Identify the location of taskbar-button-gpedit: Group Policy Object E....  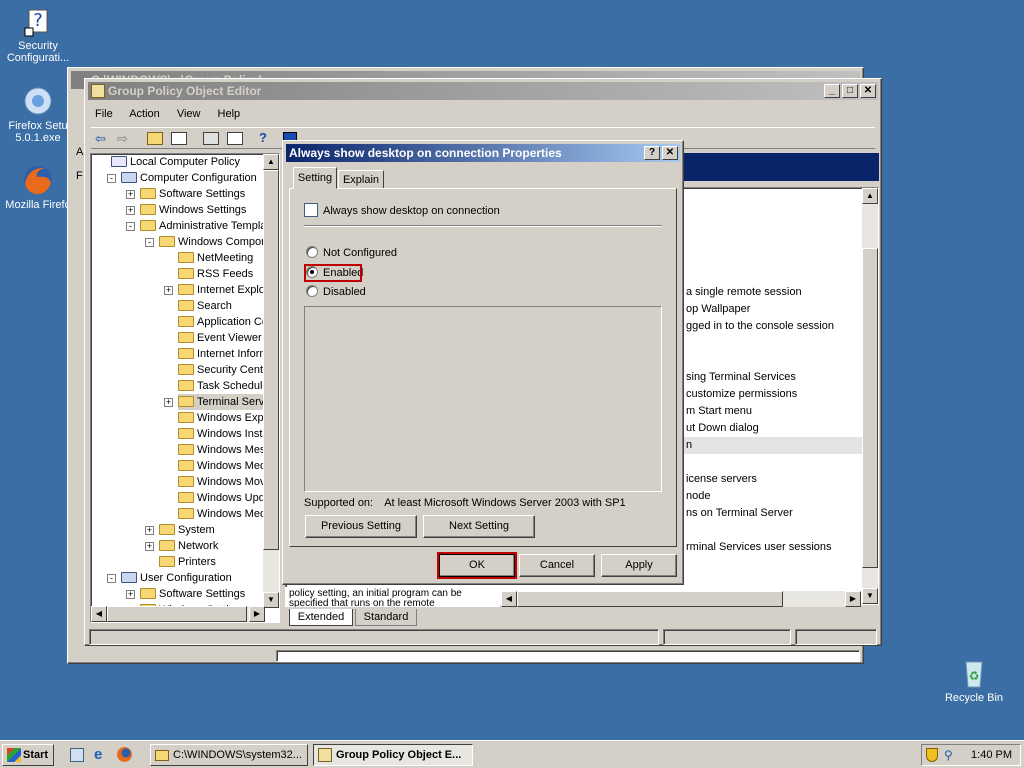
(393, 755).